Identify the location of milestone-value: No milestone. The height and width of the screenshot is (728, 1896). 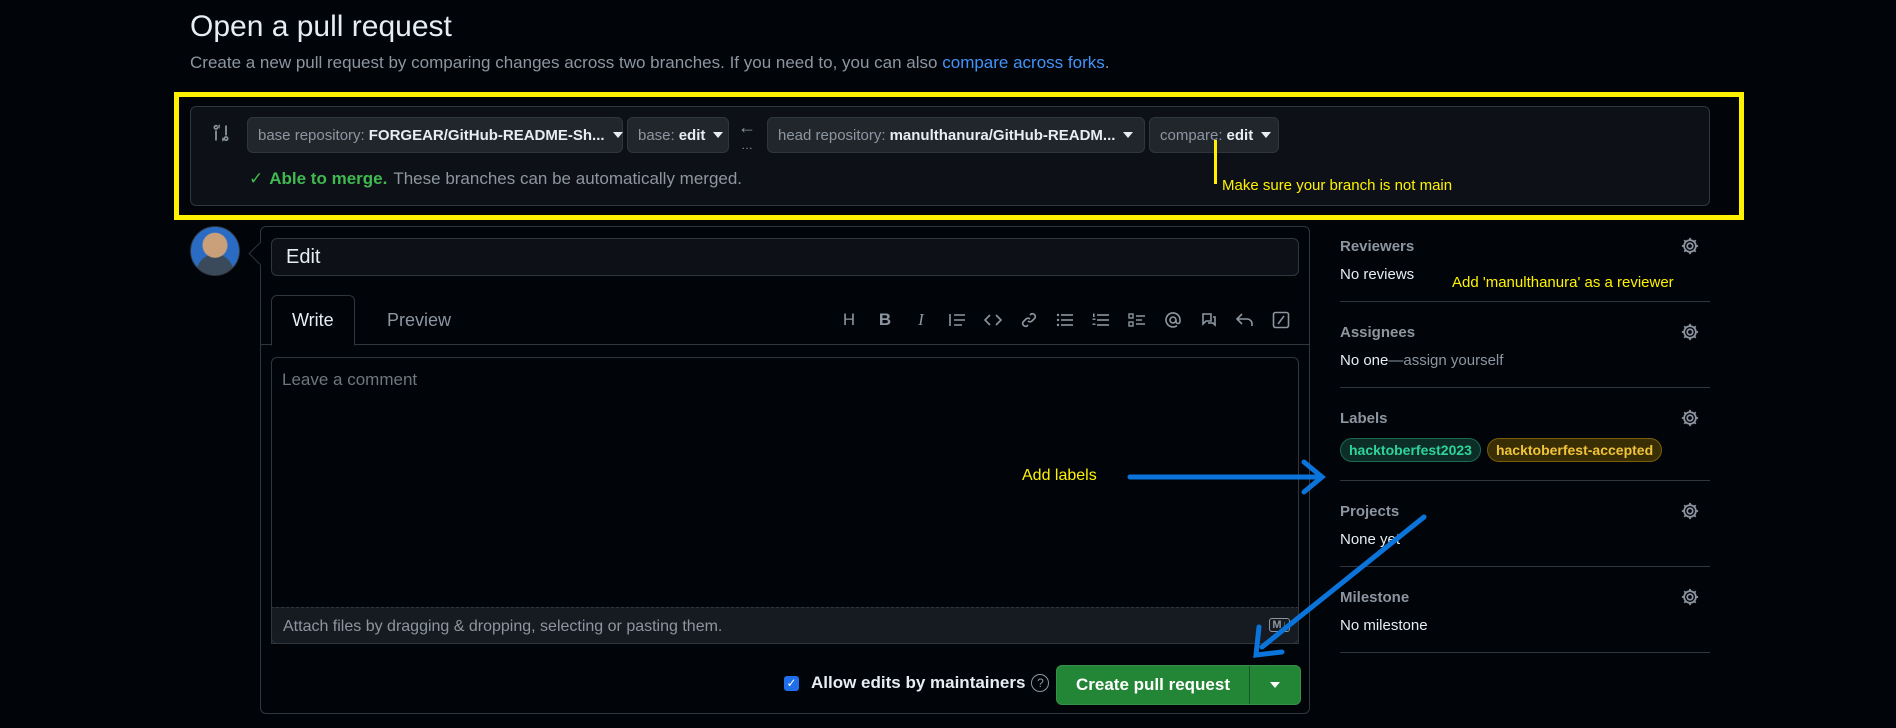
(1384, 625).